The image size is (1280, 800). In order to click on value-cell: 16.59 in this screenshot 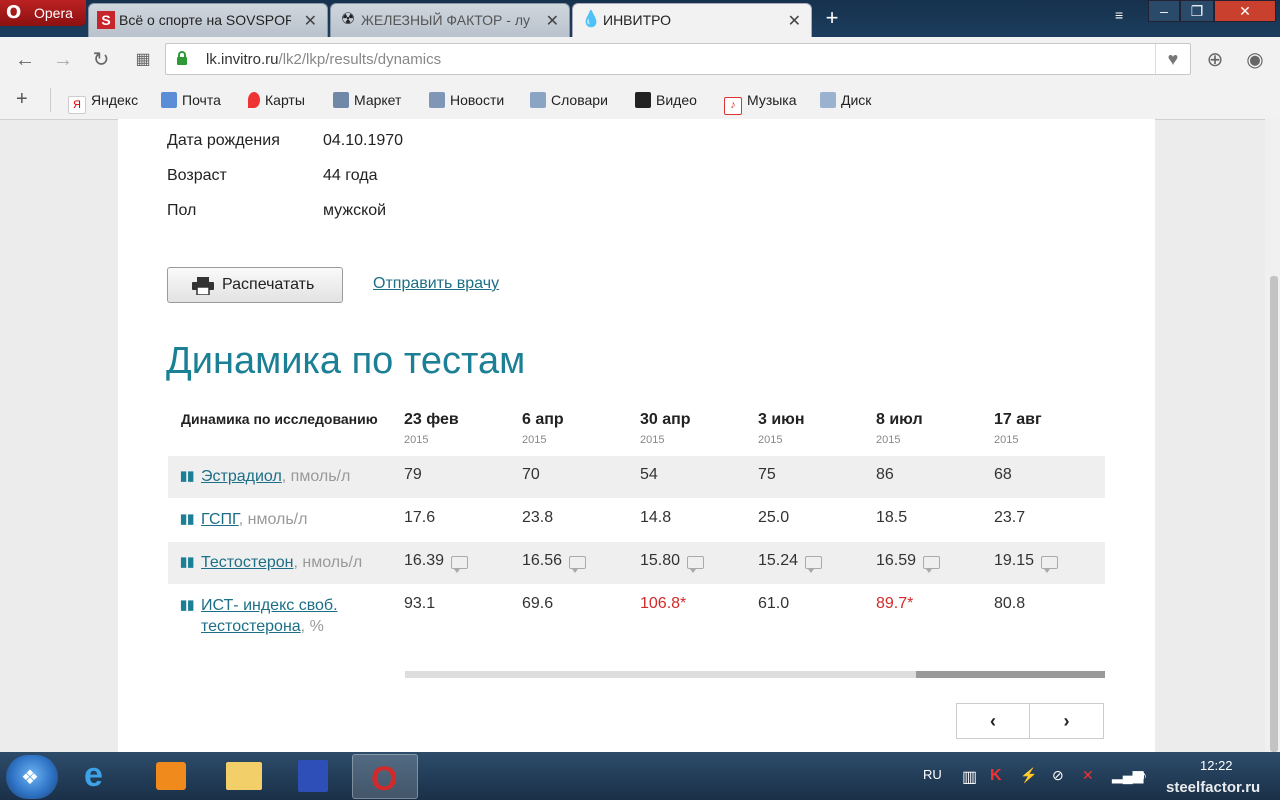, I will do `click(908, 562)`.